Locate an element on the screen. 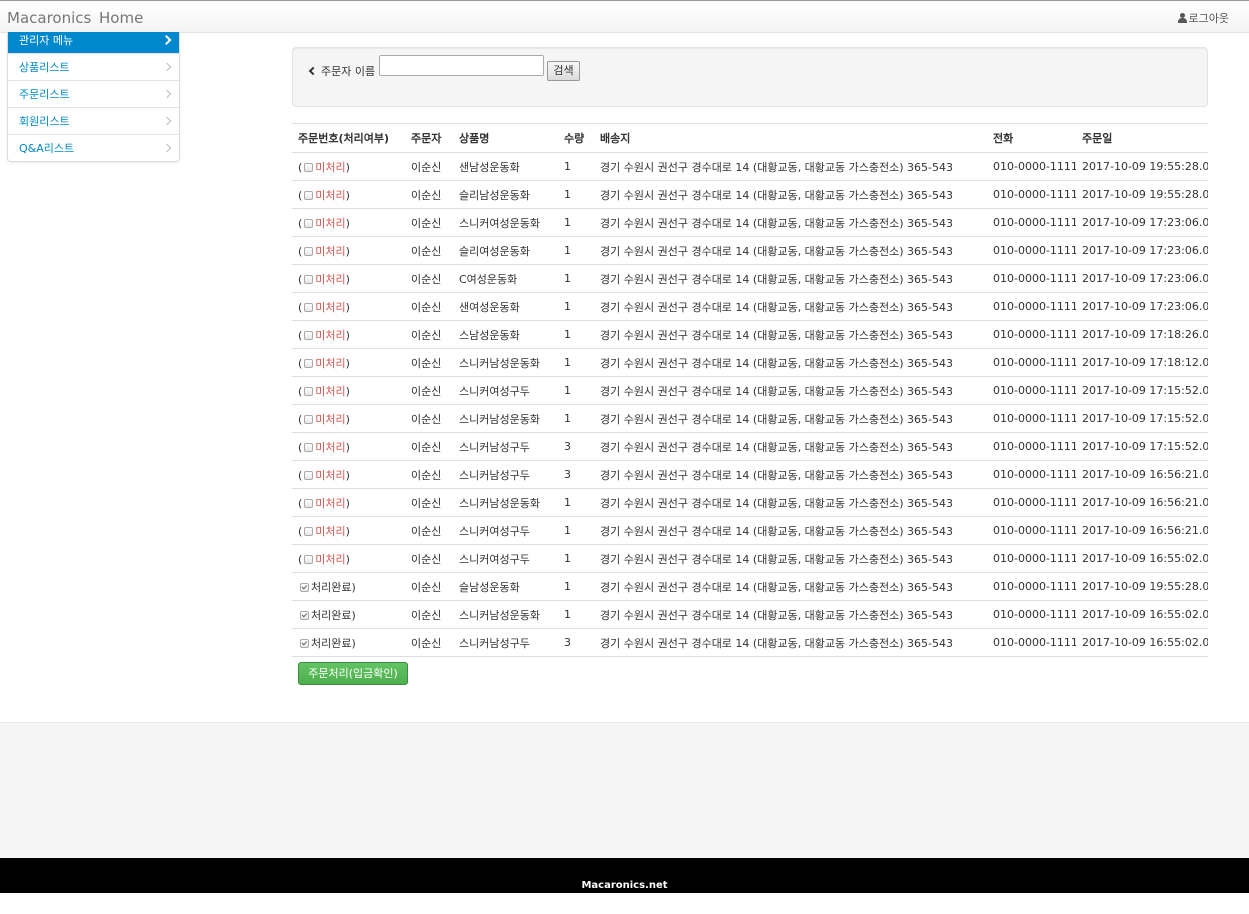  date-cell: 2017-10-09 17:15:52.0 is located at coordinates (1142, 390).